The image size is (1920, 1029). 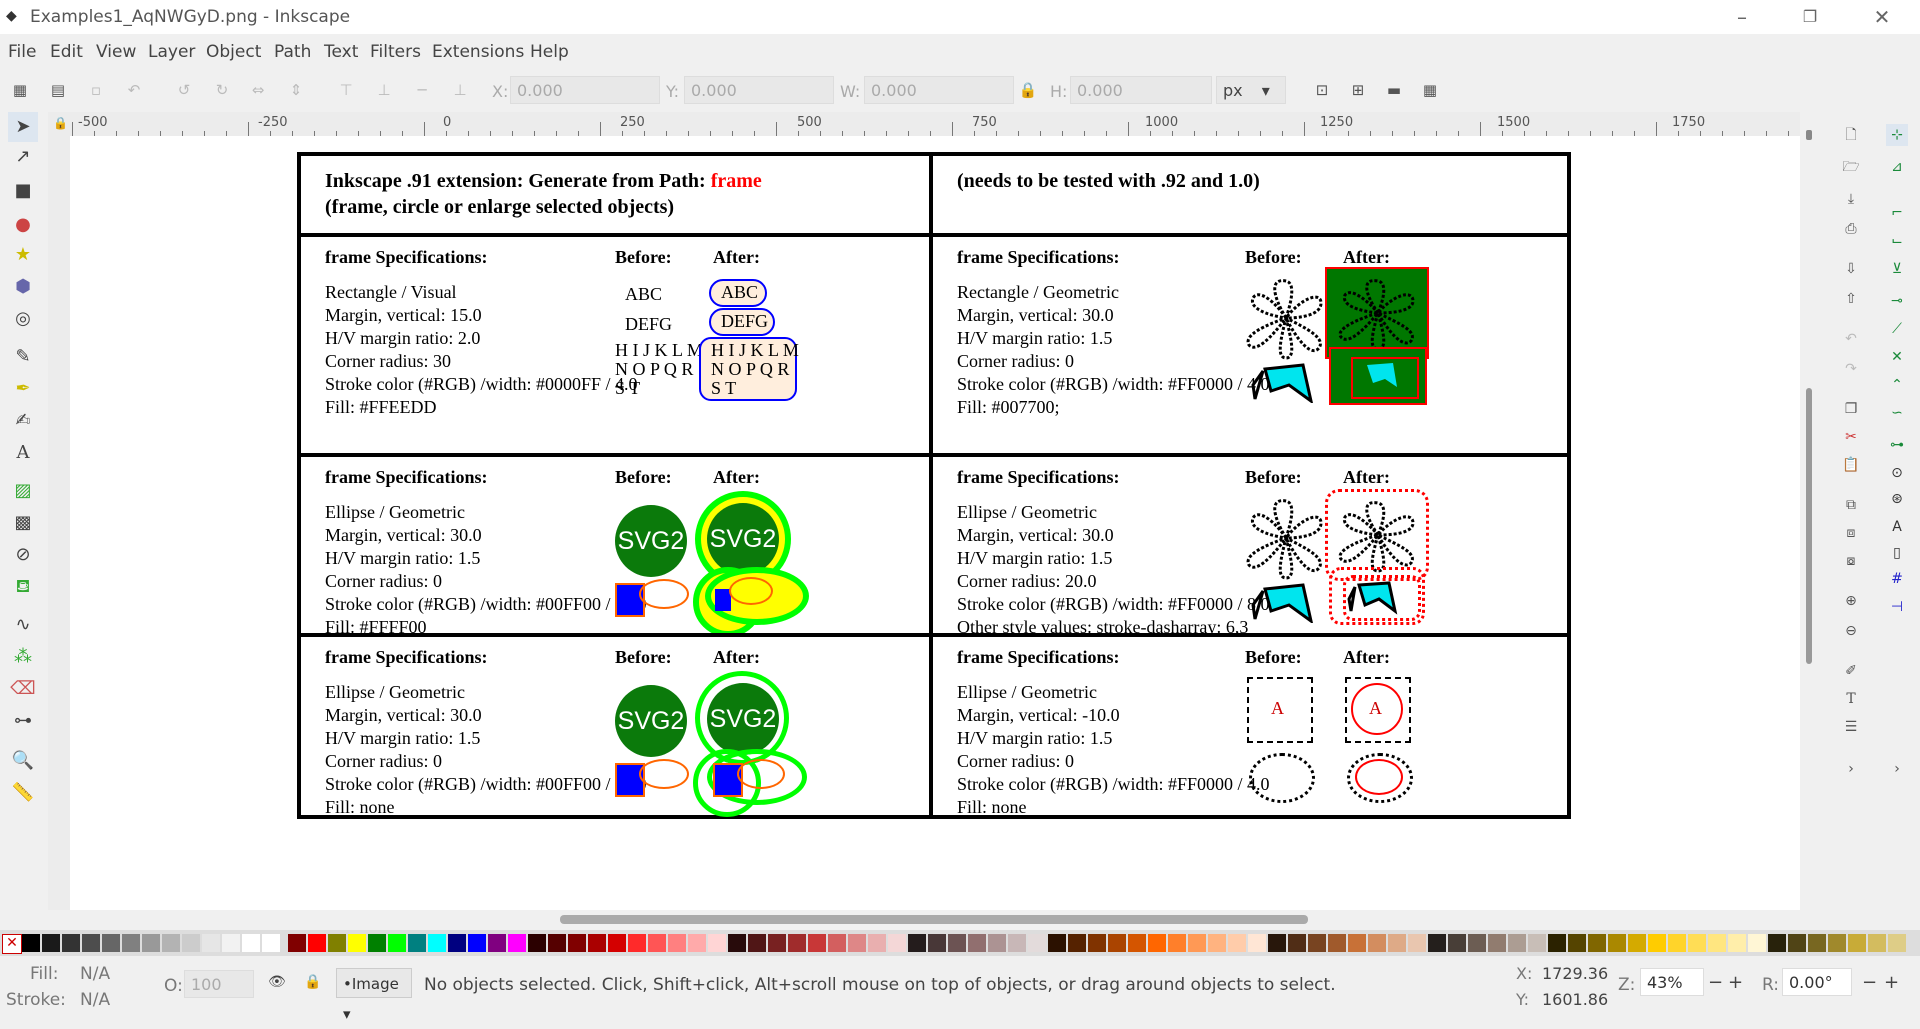 I want to click on rotate-plus-button: +, so click(x=1891, y=982).